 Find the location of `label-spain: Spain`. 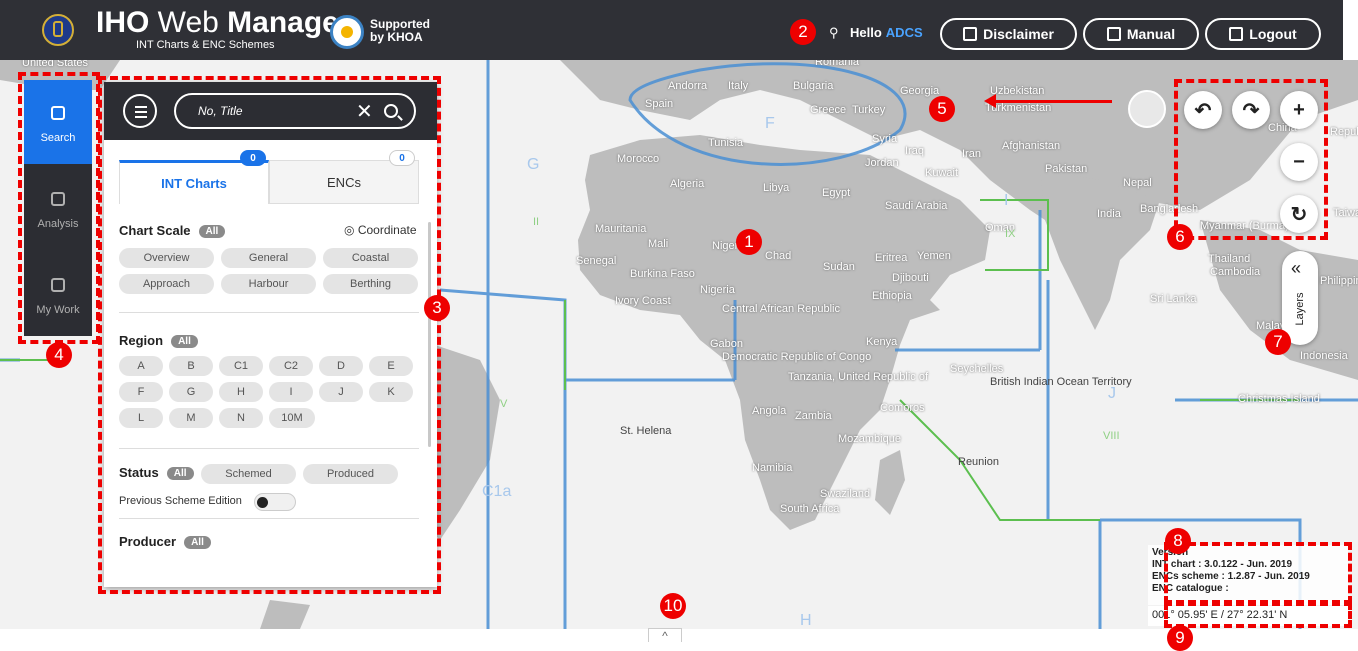

label-spain: Spain is located at coordinates (659, 104).